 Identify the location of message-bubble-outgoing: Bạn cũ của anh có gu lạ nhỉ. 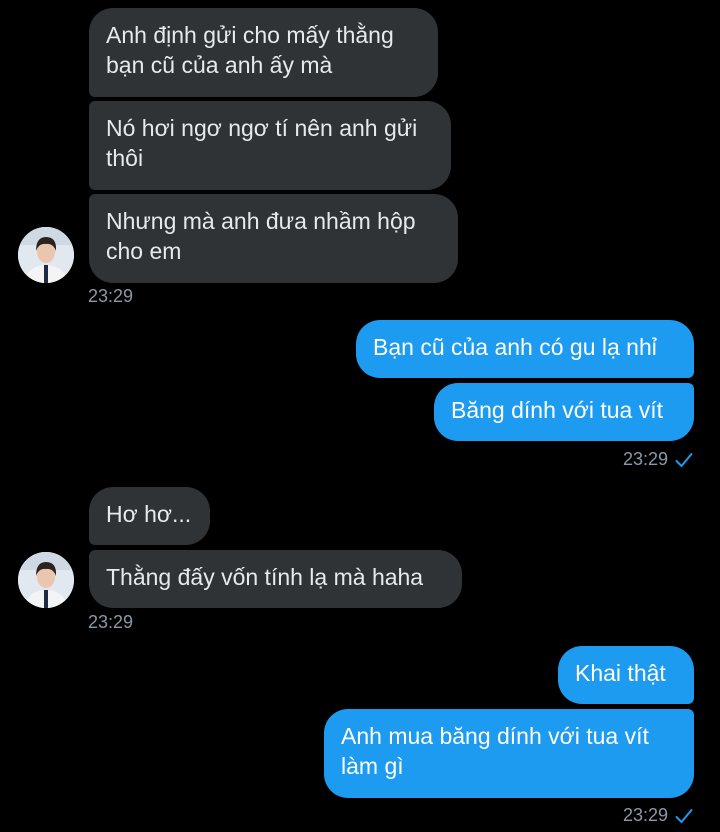
(525, 349).